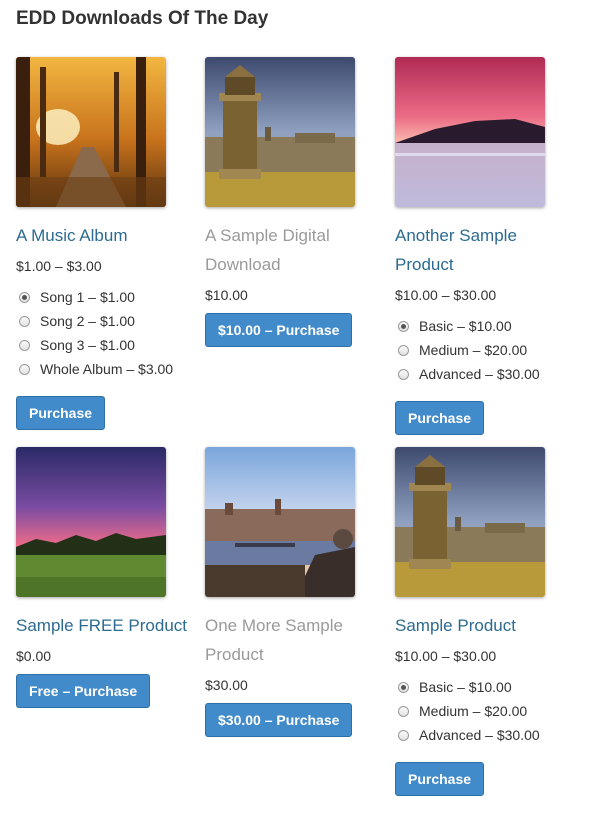 The height and width of the screenshot is (823, 598). I want to click on product-price: $1.00 – $3.00, so click(59, 266).